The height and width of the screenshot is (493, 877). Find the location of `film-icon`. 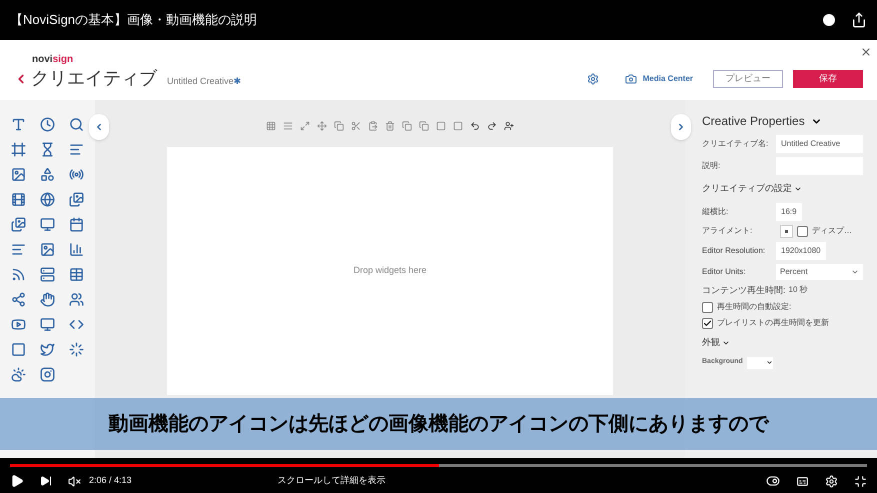

film-icon is located at coordinates (18, 199).